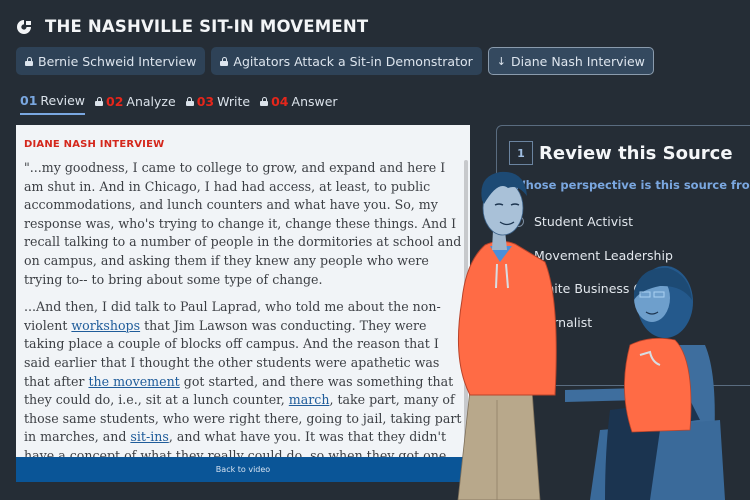 This screenshot has width=750, height=500. I want to click on app-header: THE NASHVILLE SIT-IN MOVEMENT, so click(192, 26).